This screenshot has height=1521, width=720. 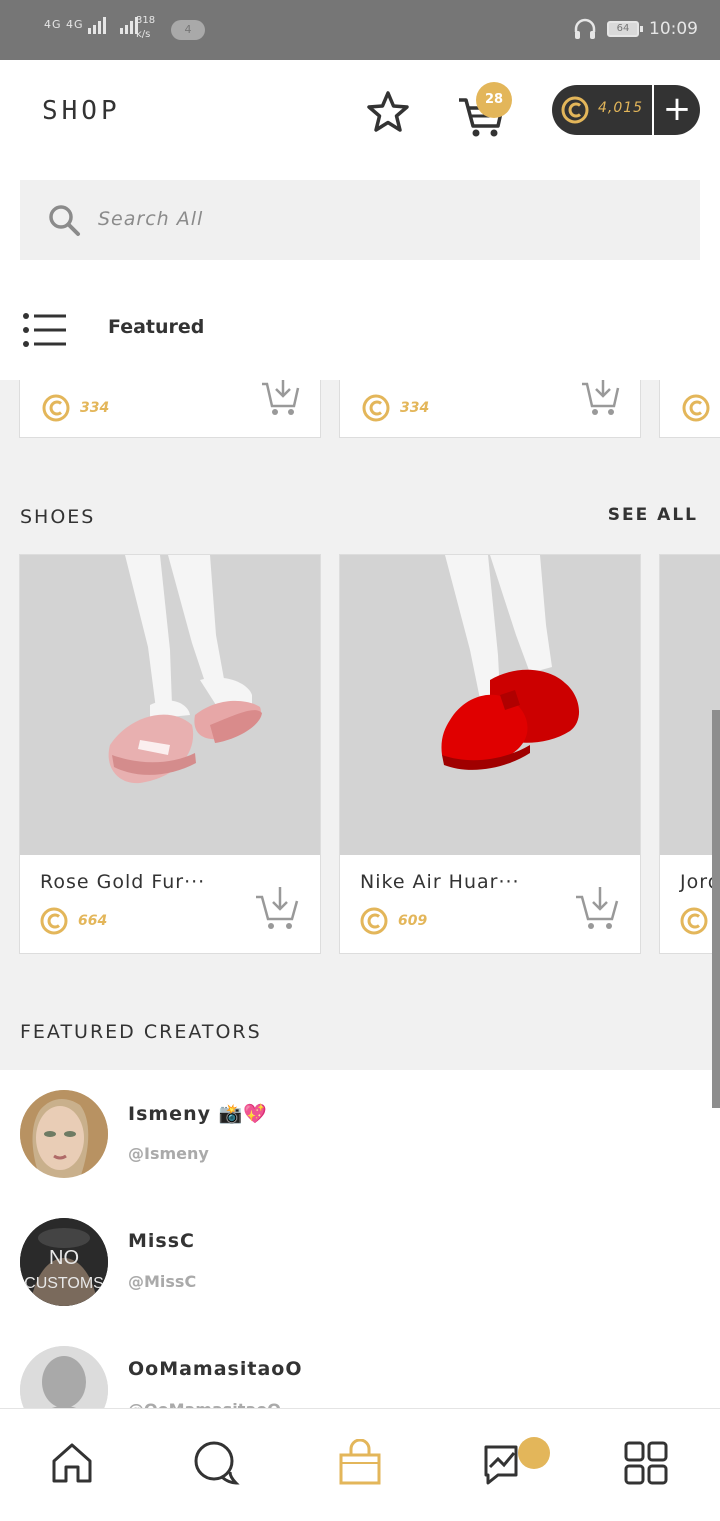 I want to click on headphones-icon, so click(x=585, y=28).